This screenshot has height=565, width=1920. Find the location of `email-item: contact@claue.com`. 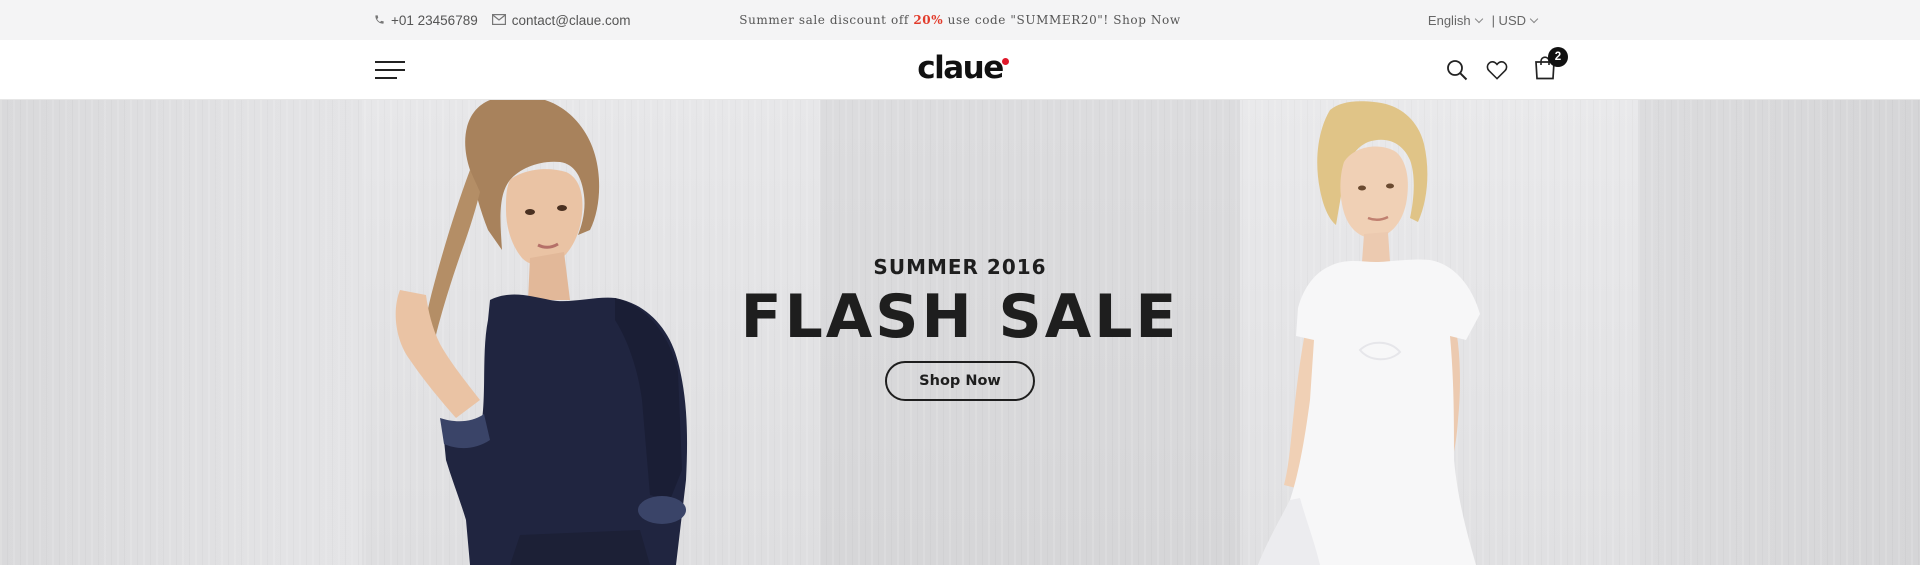

email-item: contact@claue.com is located at coordinates (561, 20).